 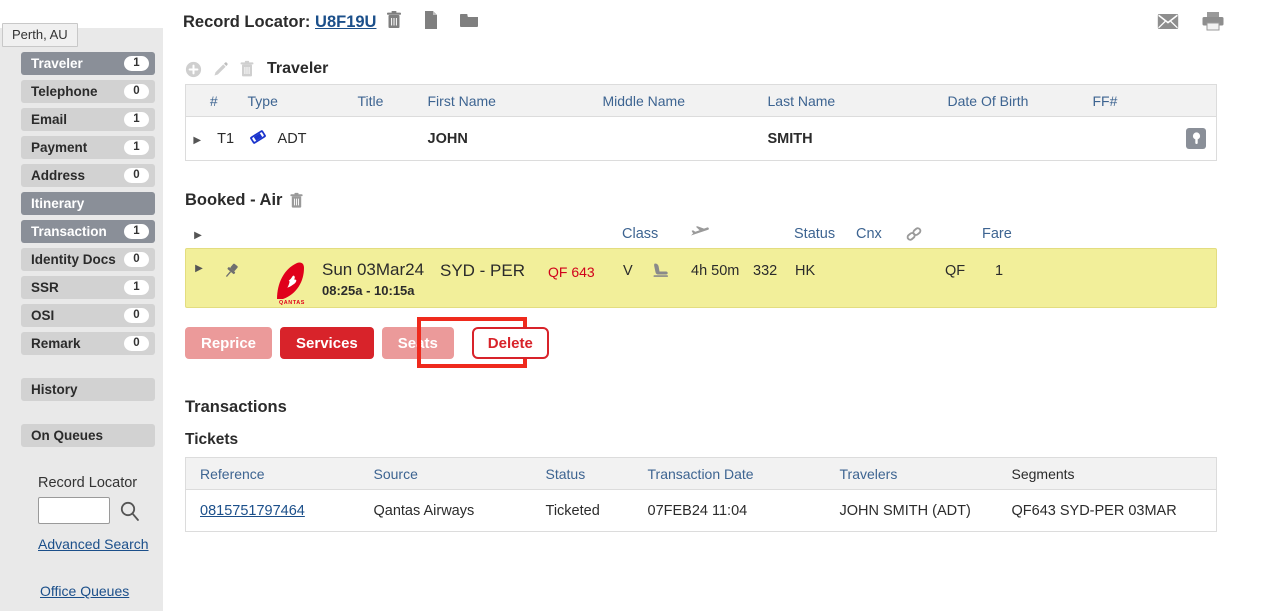 What do you see at coordinates (509, 100) in the screenshot?
I see `col-first-name: First Name` at bounding box center [509, 100].